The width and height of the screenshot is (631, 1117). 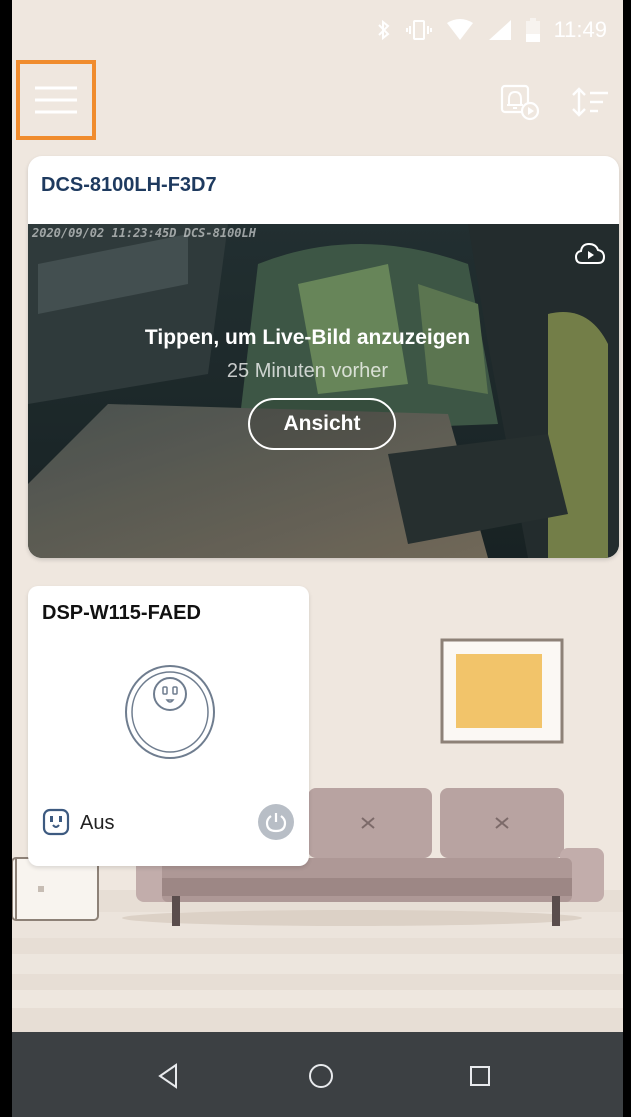 I want to click on snapshot-timestamp: 2020/09/02 11:23:45D DCS-8100LH, so click(x=144, y=233).